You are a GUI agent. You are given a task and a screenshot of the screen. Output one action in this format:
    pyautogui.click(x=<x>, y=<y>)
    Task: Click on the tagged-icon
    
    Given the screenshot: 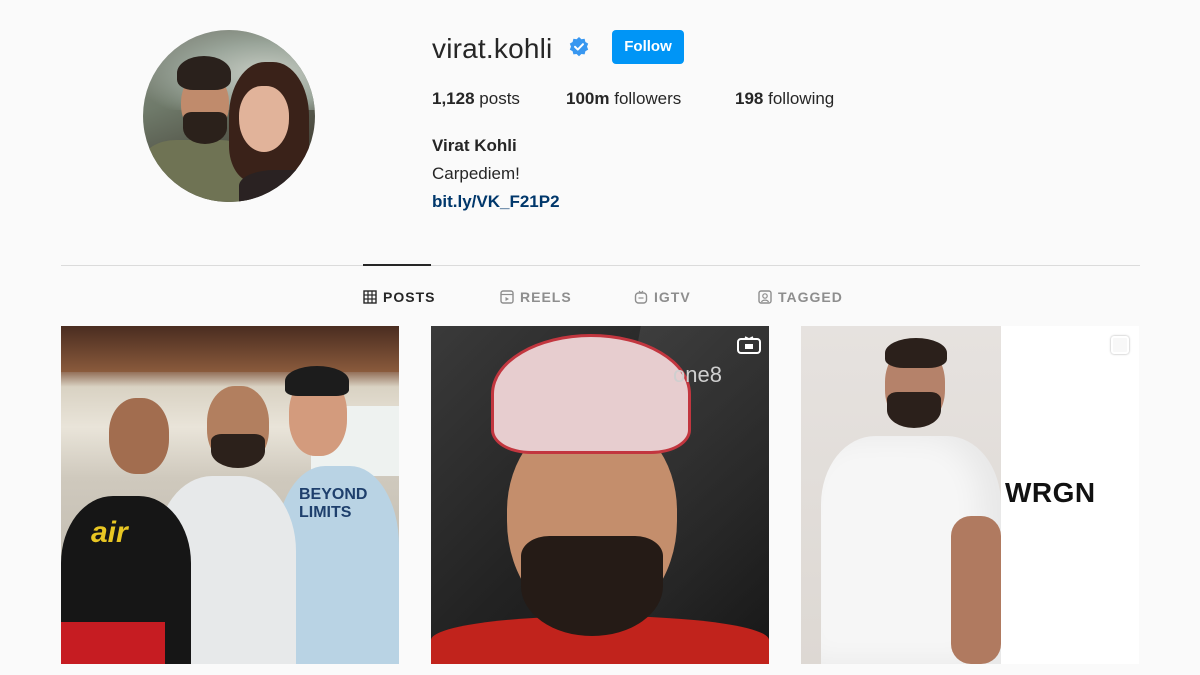 What is the action you would take?
    pyautogui.click(x=765, y=297)
    